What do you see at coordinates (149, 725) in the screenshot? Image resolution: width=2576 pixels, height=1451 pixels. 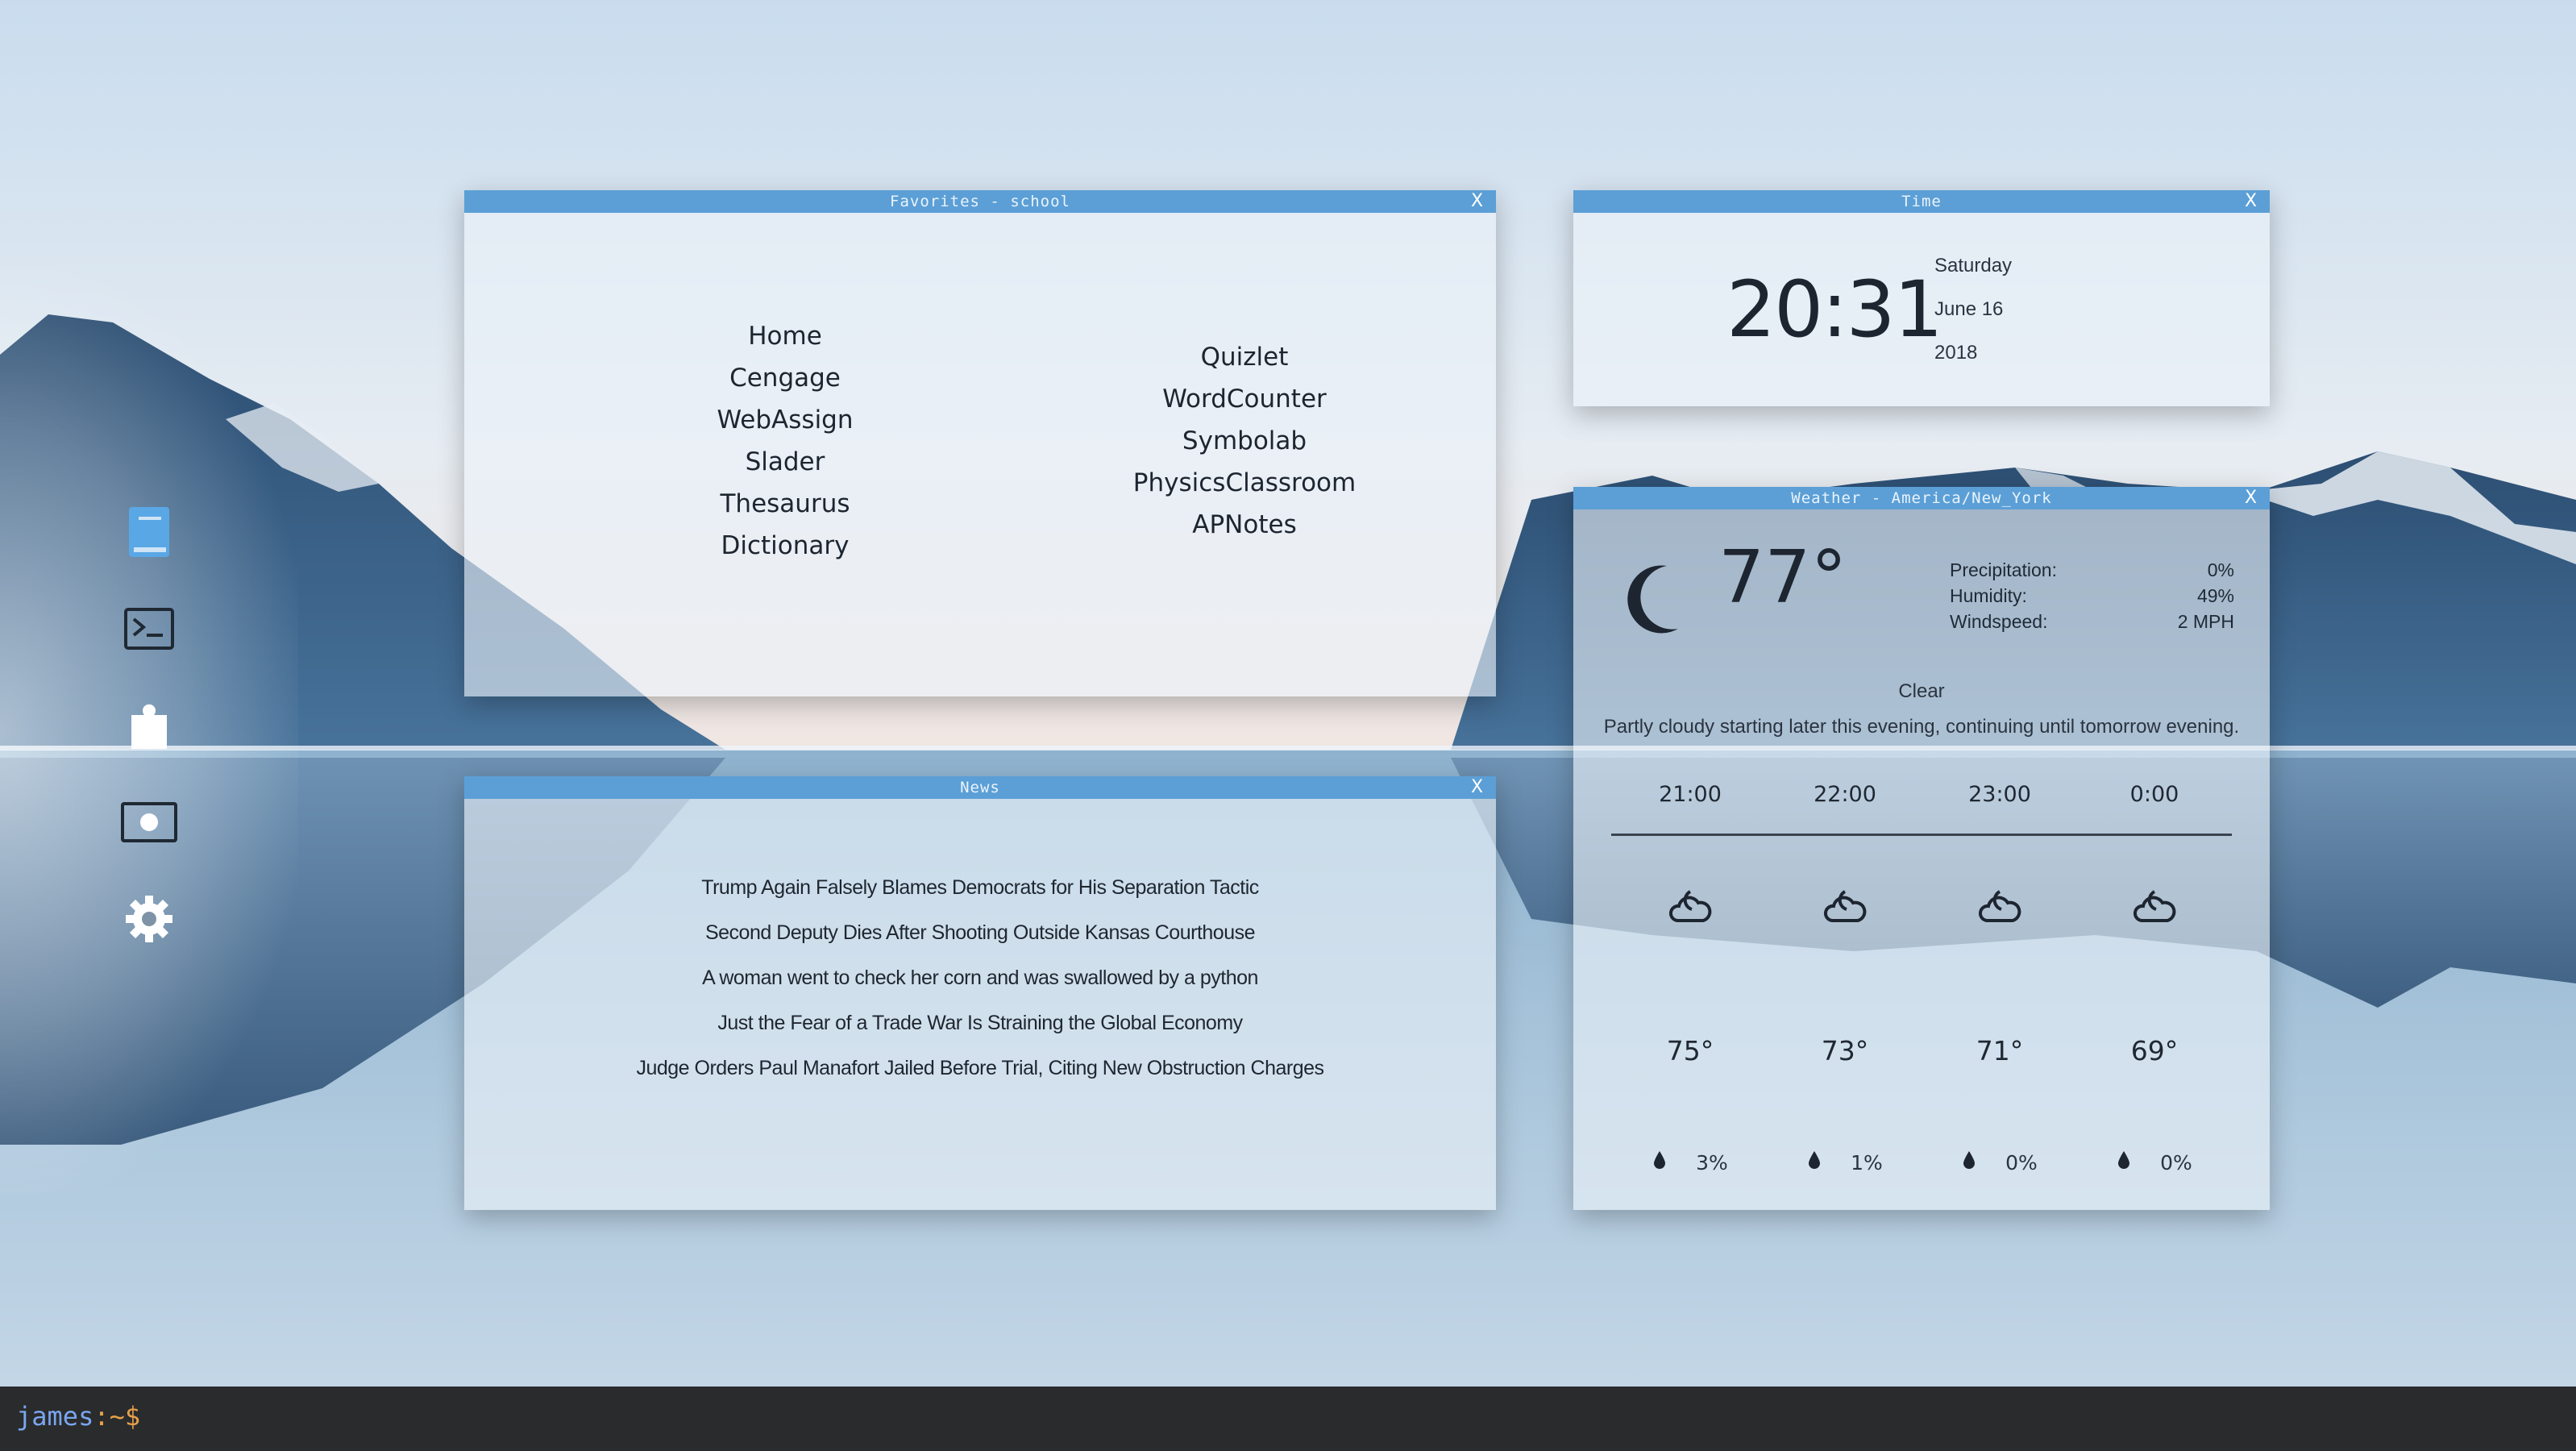 I see `puzzle-piece-icon` at bounding box center [149, 725].